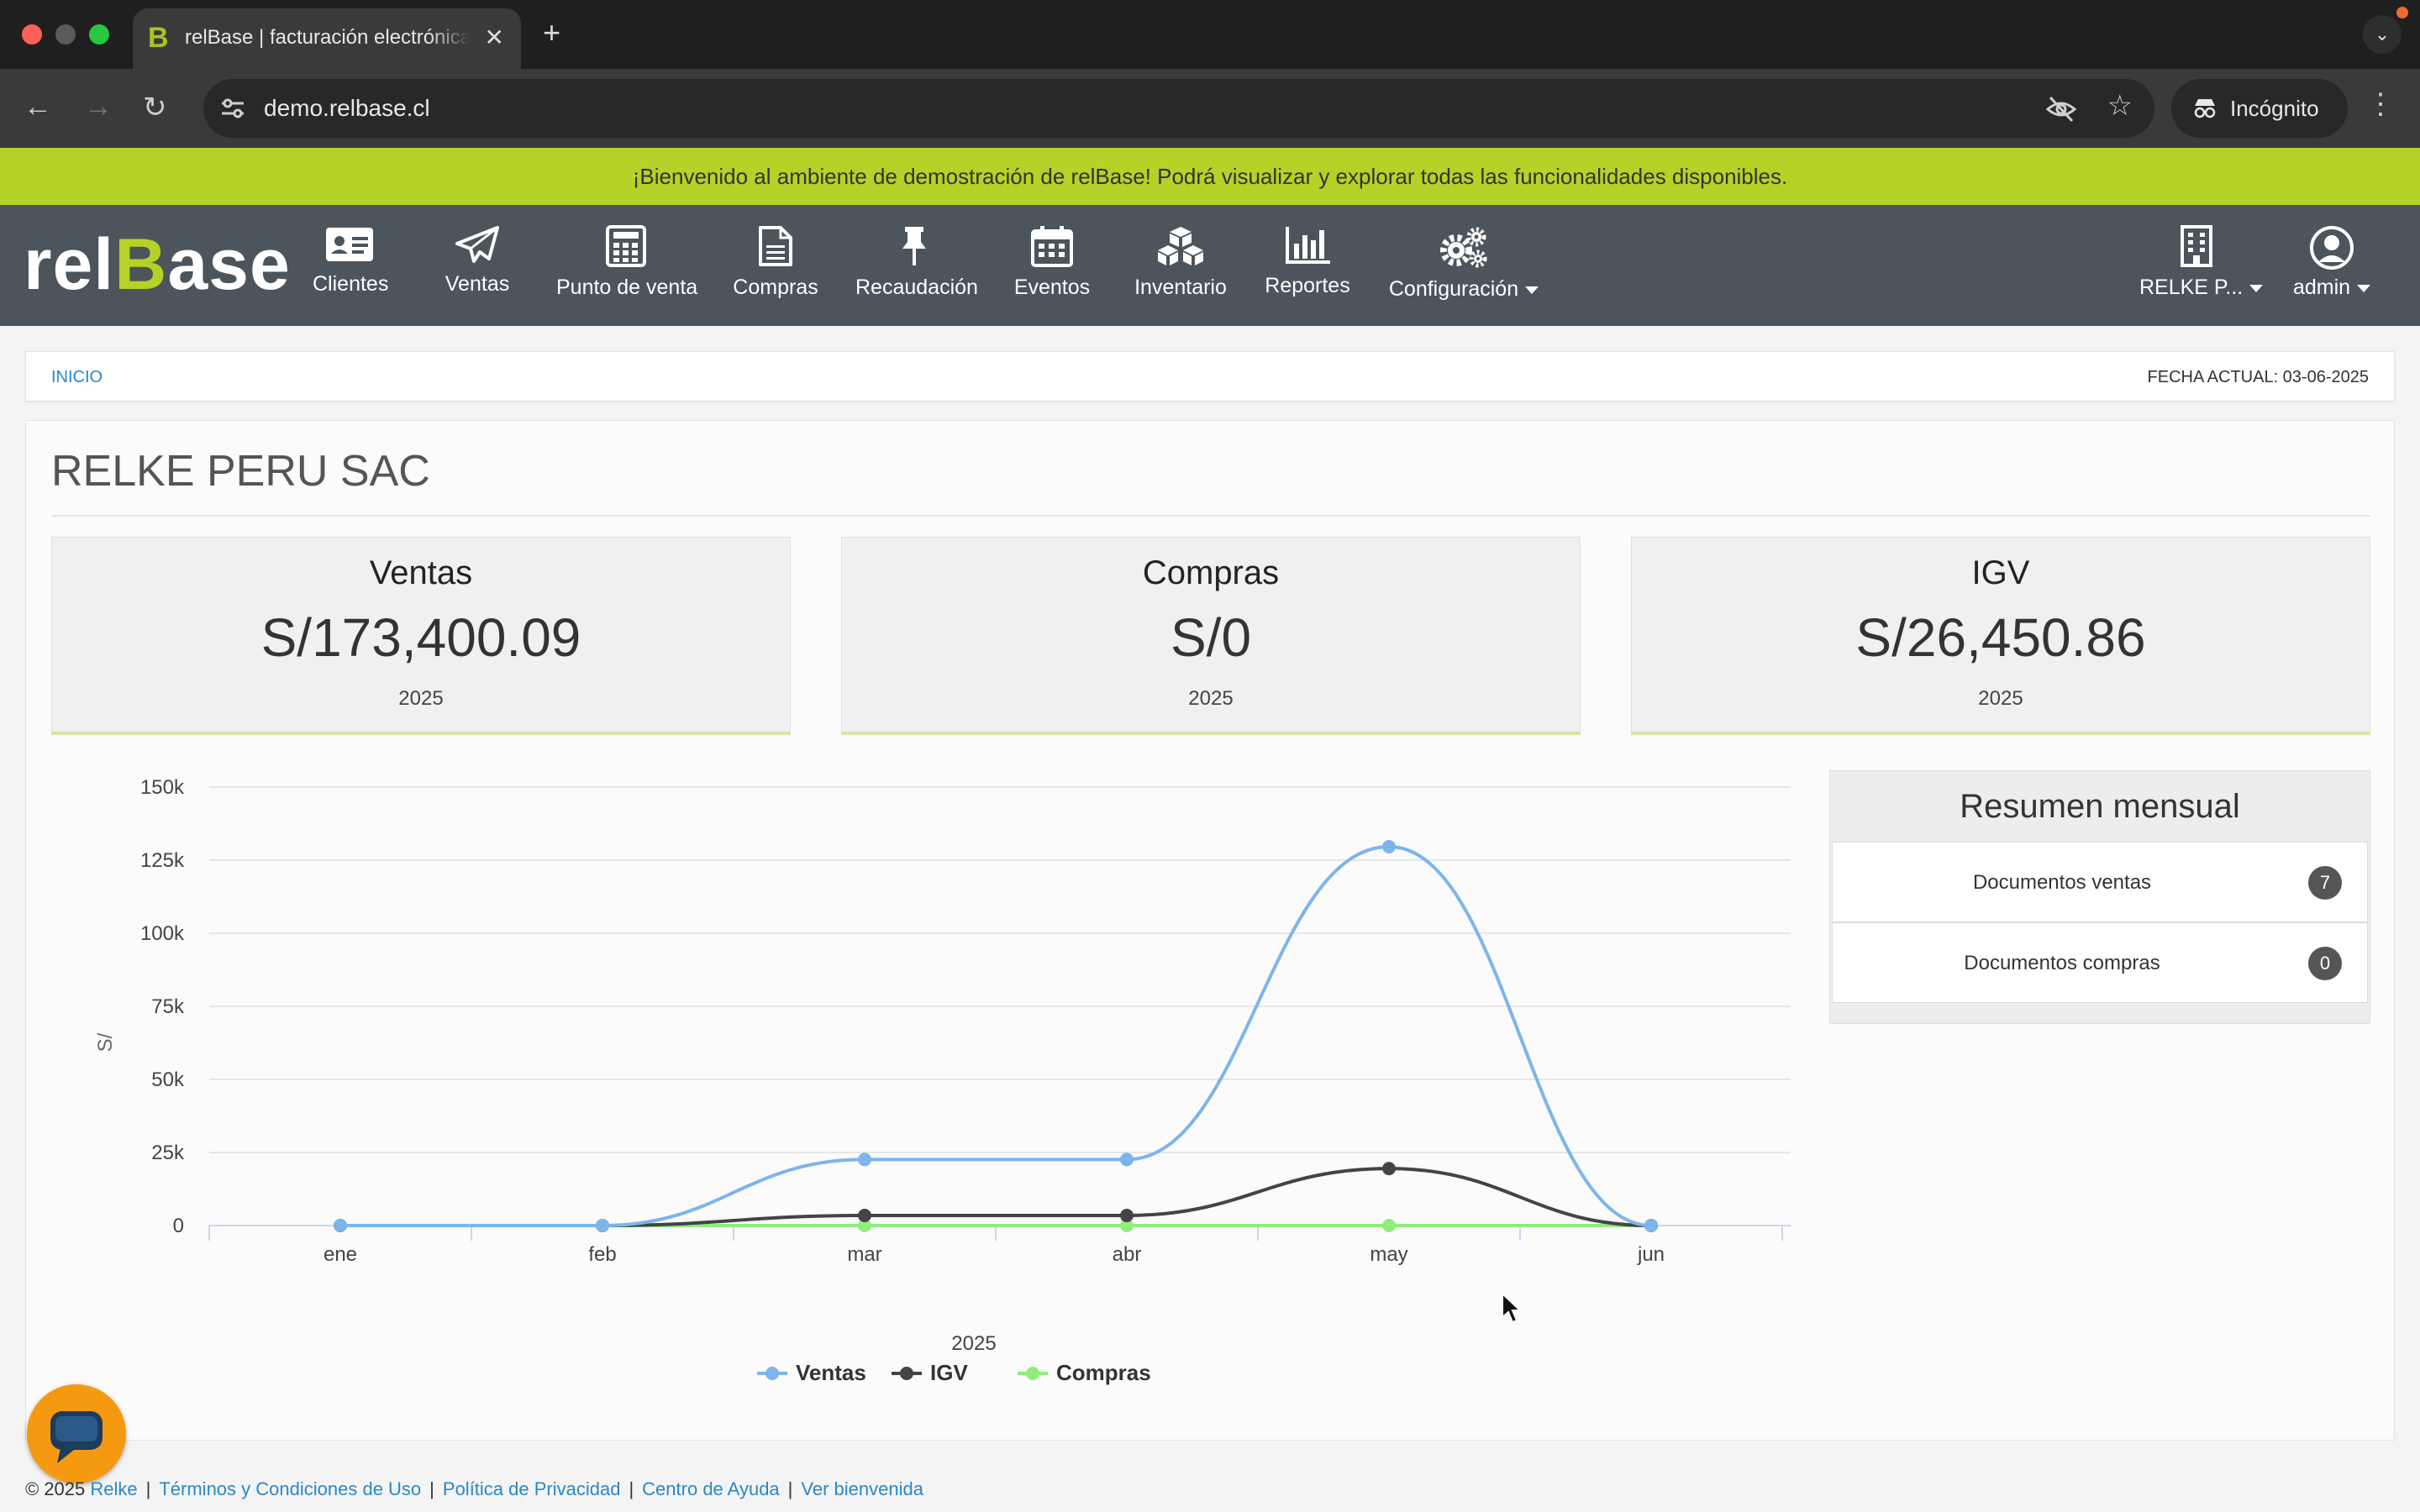 The image size is (2420, 1512). I want to click on nav-clientes: Clientes, so click(351, 261).